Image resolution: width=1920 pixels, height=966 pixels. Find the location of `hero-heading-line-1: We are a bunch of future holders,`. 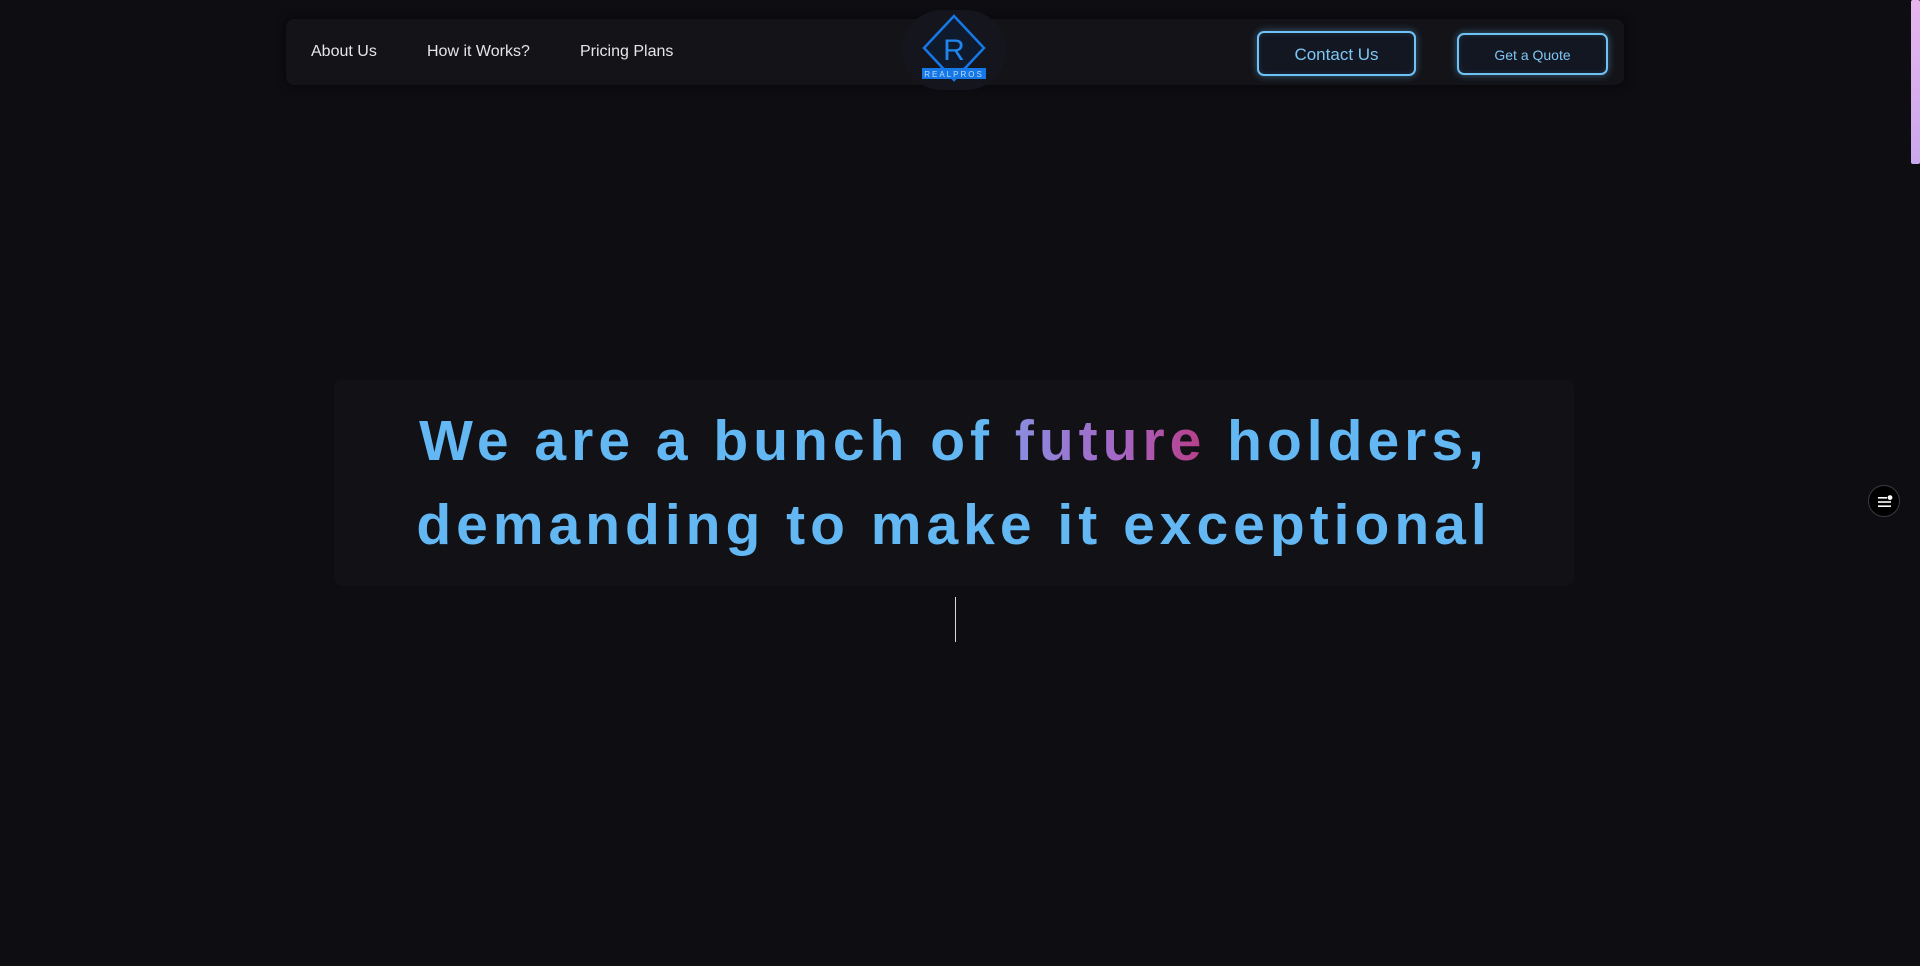

hero-heading-line-1: We are a bunch of future holders, is located at coordinates (954, 441).